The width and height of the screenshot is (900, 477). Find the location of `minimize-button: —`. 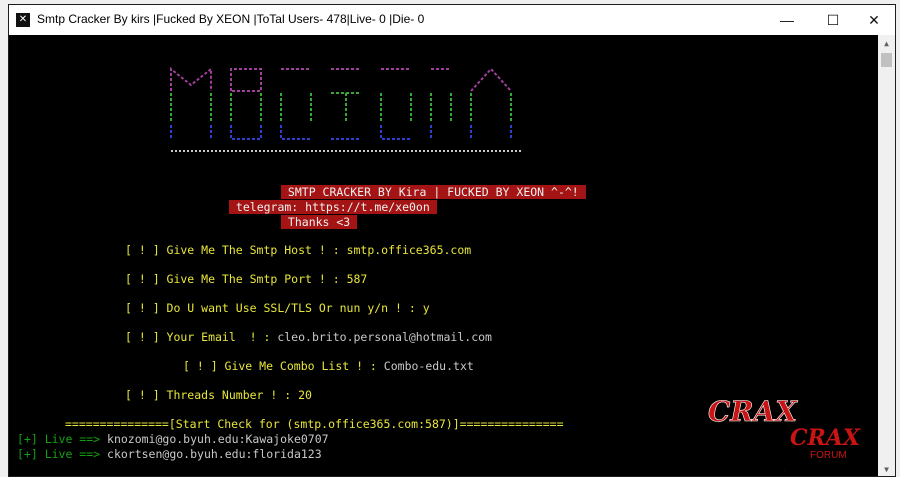

minimize-button: — is located at coordinates (787, 20).